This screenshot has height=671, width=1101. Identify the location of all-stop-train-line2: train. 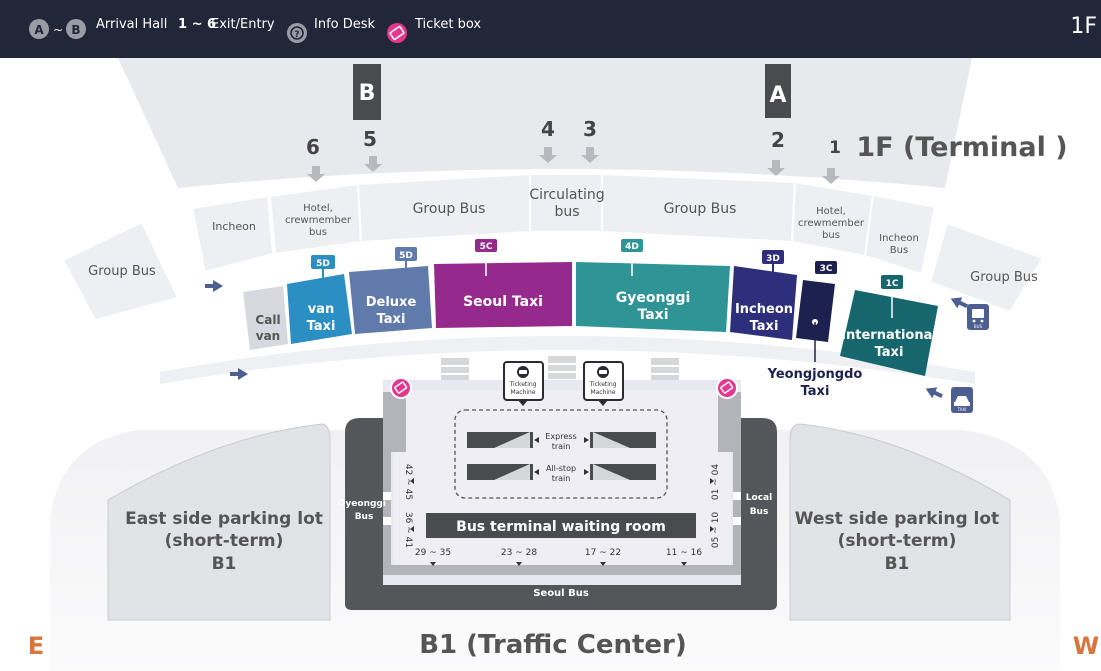
(561, 478).